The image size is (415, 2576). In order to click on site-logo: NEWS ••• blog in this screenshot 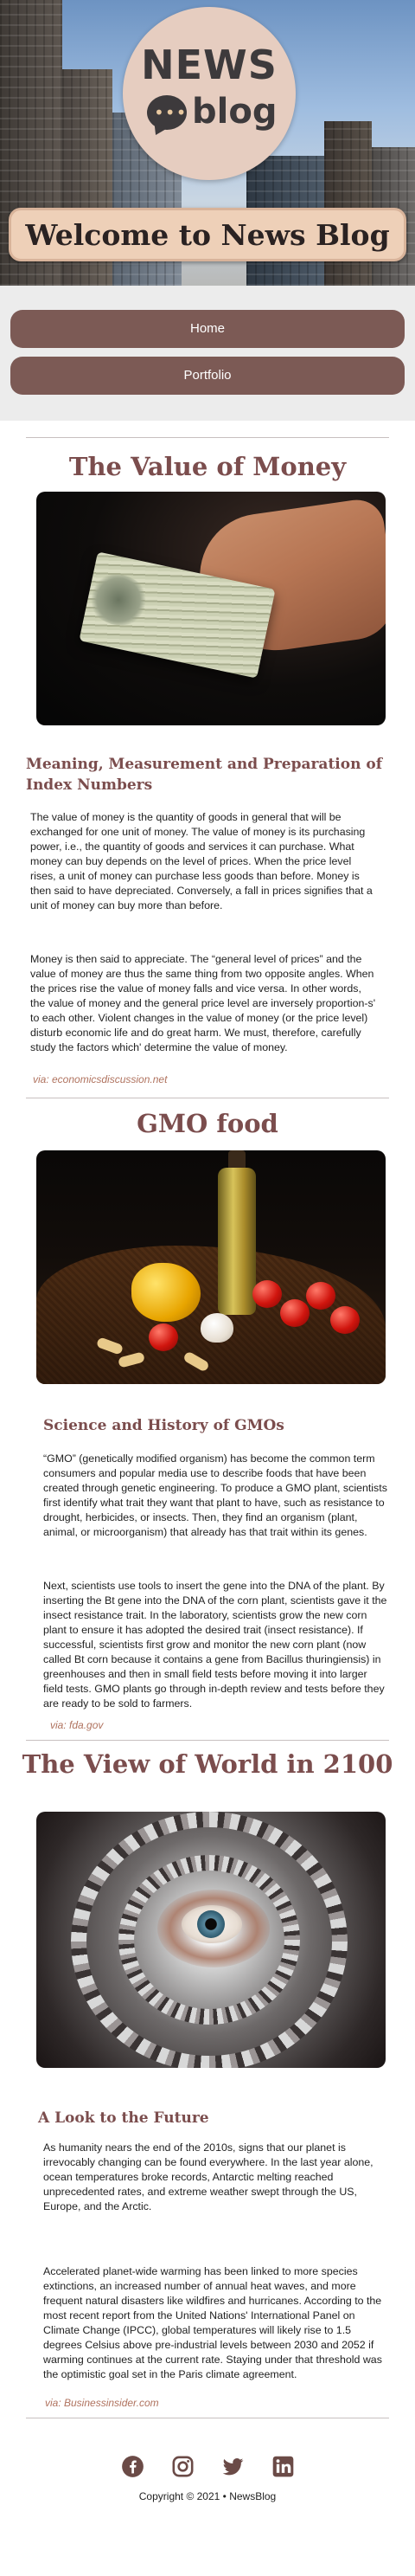, I will do `click(209, 93)`.